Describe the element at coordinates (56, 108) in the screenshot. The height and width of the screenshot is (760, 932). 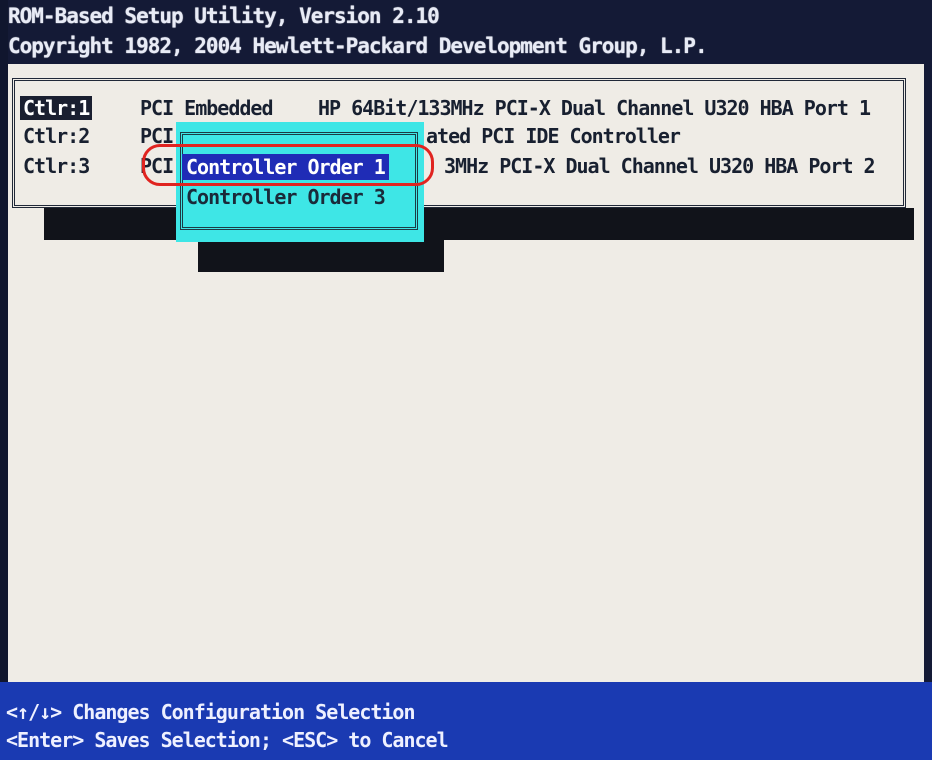
I see `controller-id: Ctlr:1` at that location.